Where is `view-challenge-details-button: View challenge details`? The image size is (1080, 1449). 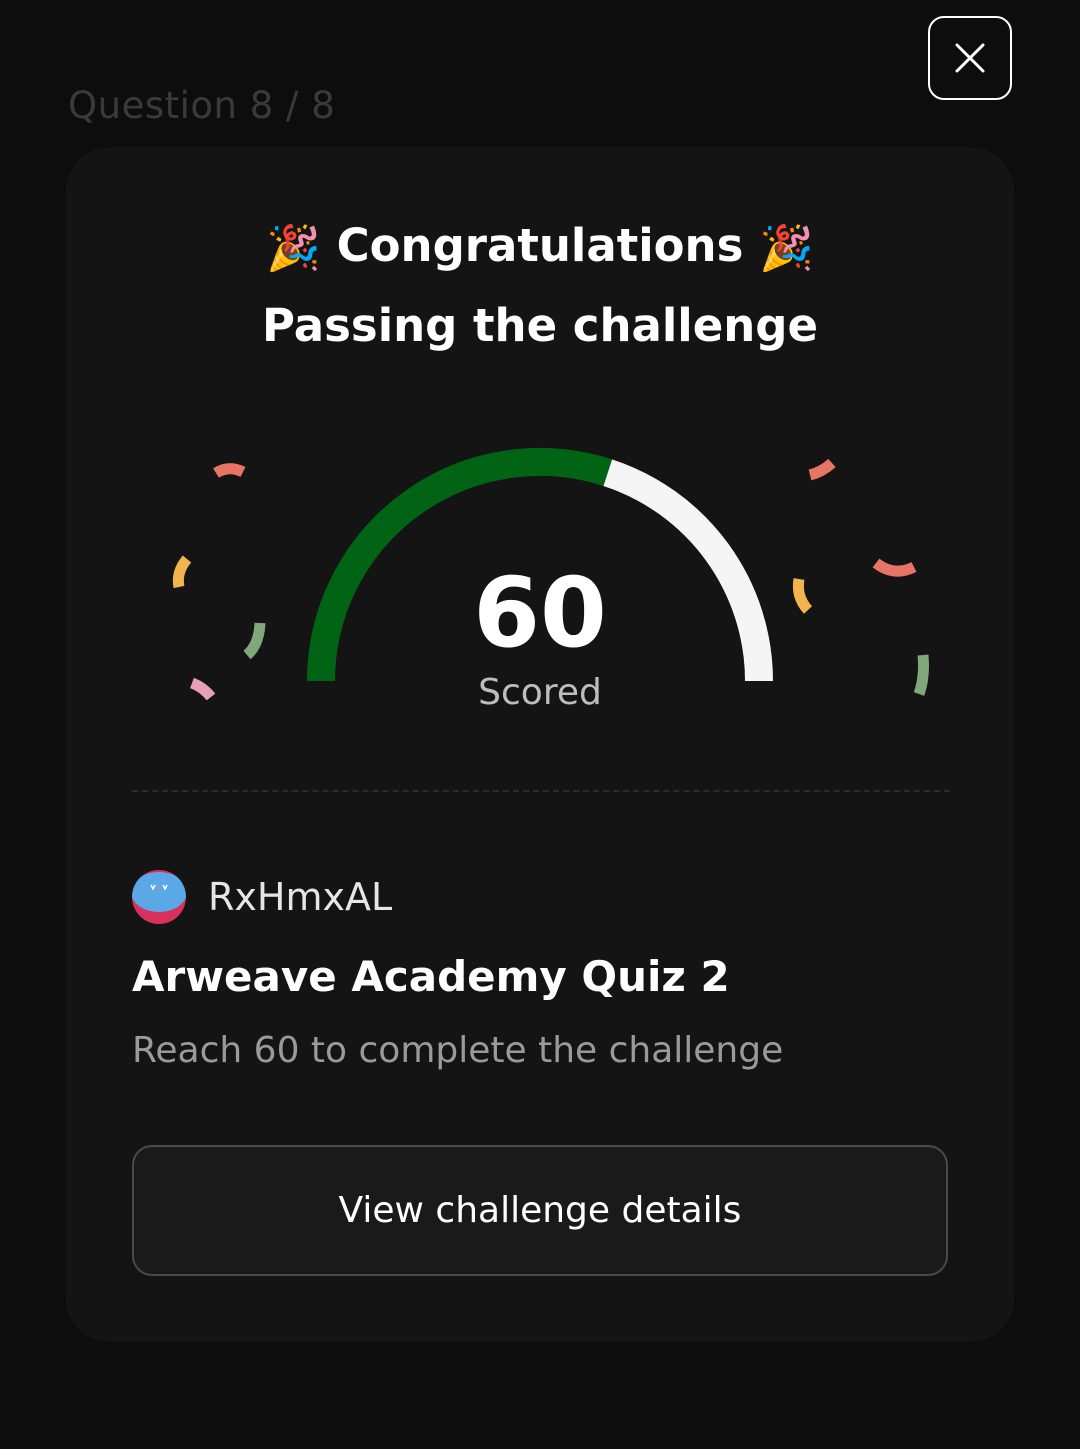
view-challenge-details-button: View challenge details is located at coordinates (540, 1210).